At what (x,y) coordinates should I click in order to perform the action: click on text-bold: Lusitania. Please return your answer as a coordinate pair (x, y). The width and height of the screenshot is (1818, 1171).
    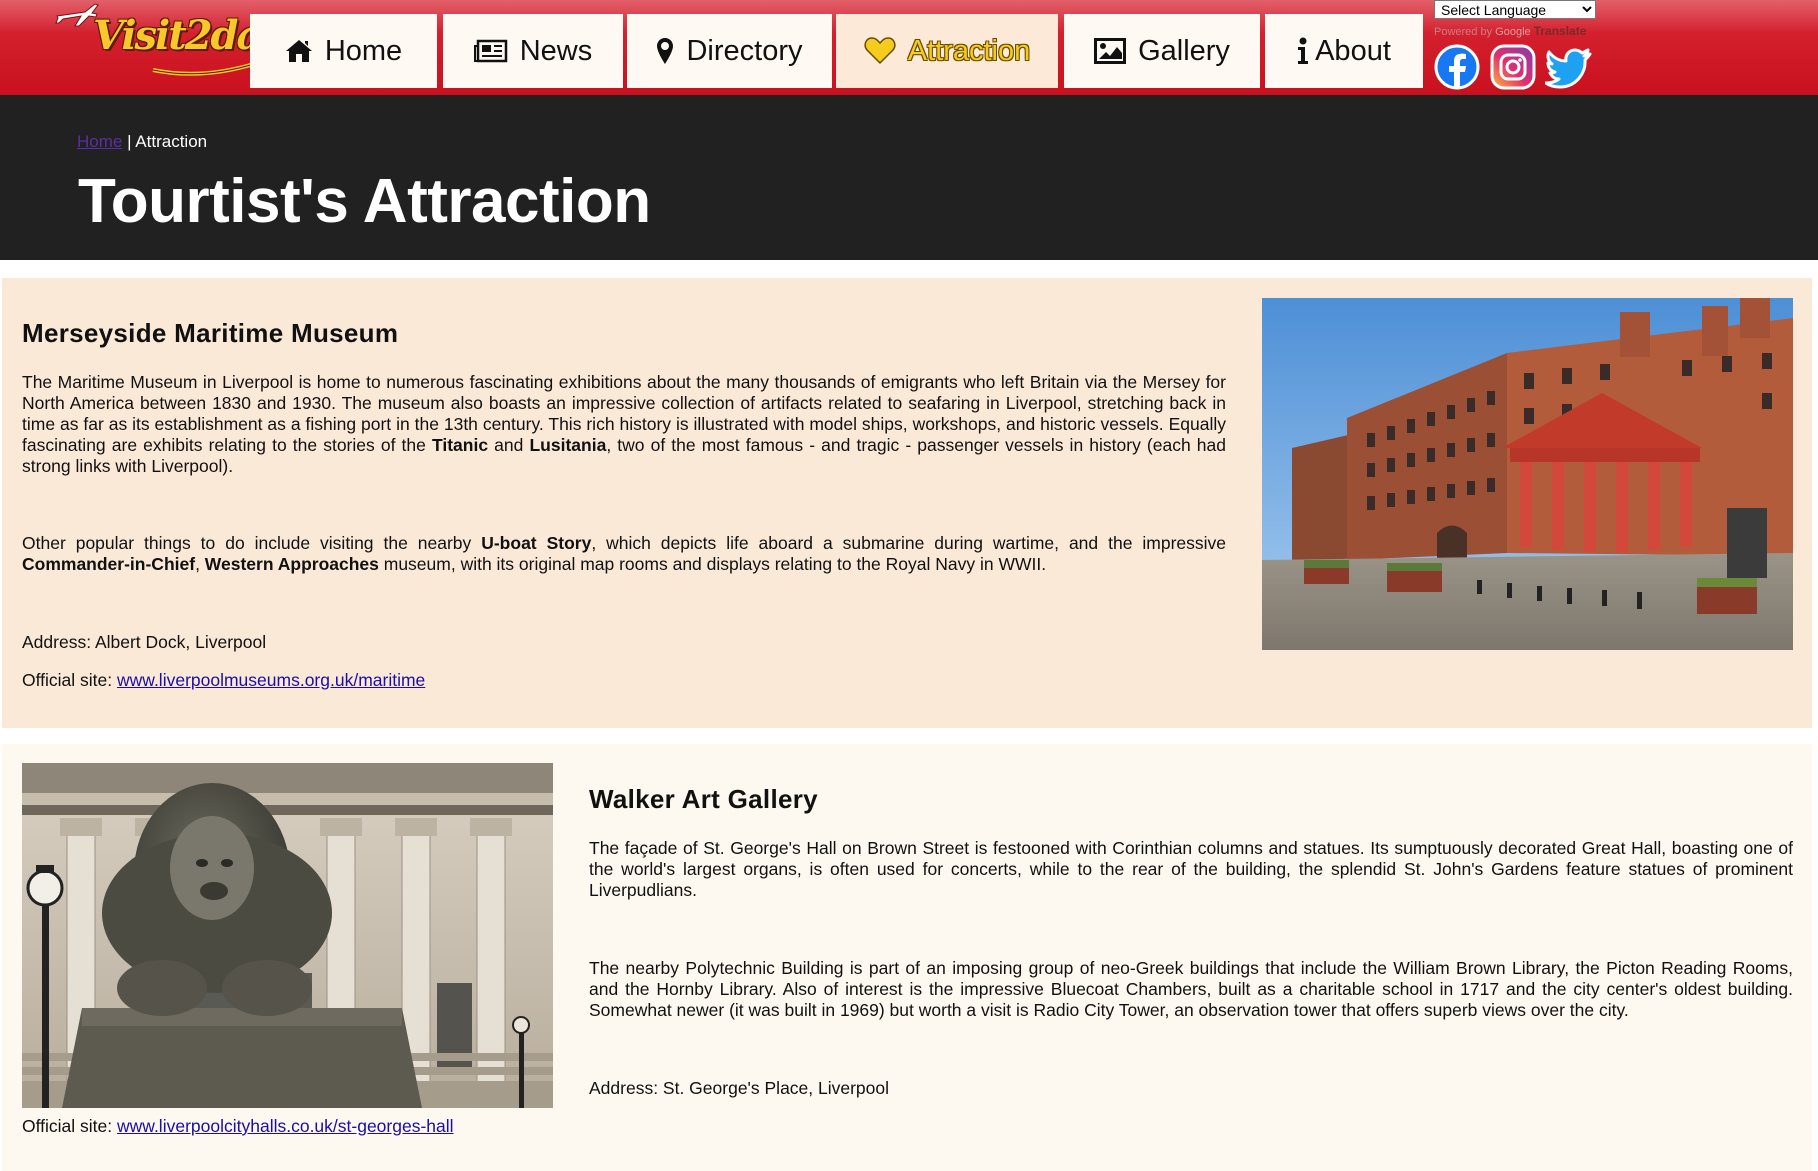
    Looking at the image, I should click on (568, 445).